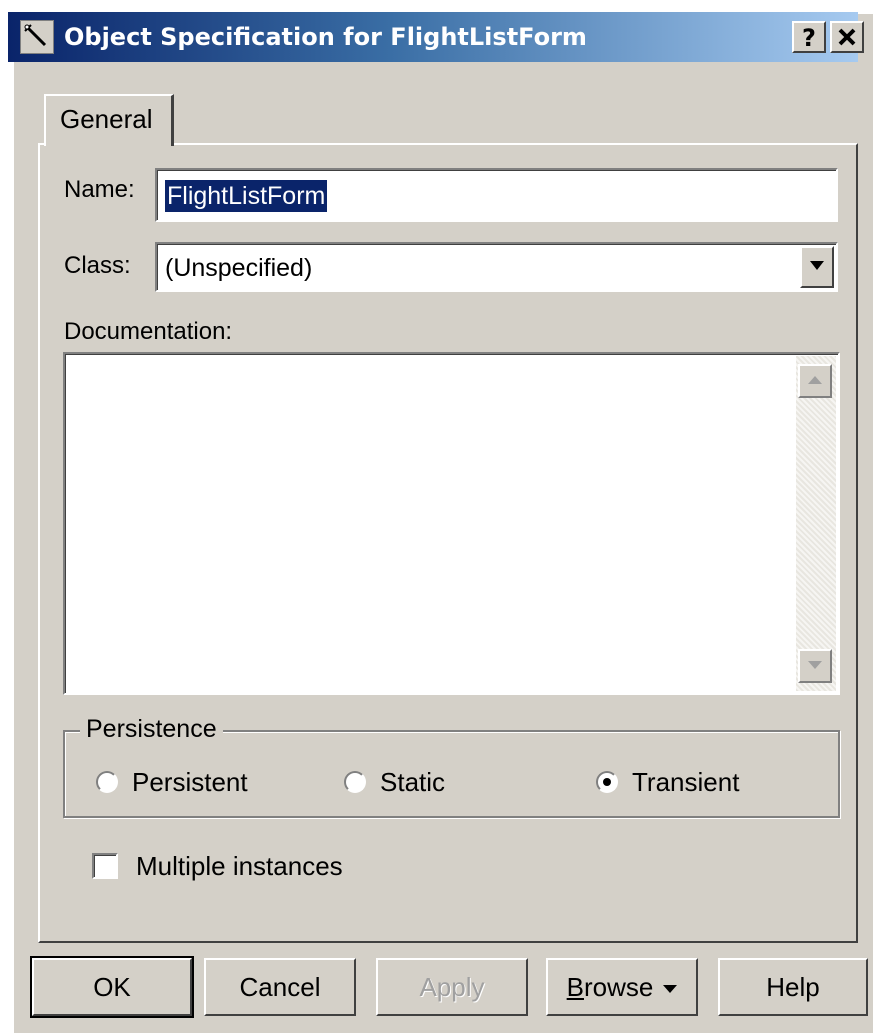 The width and height of the screenshot is (873, 1033). What do you see at coordinates (618, 987) in the screenshot?
I see `browse-label: rowse` at bounding box center [618, 987].